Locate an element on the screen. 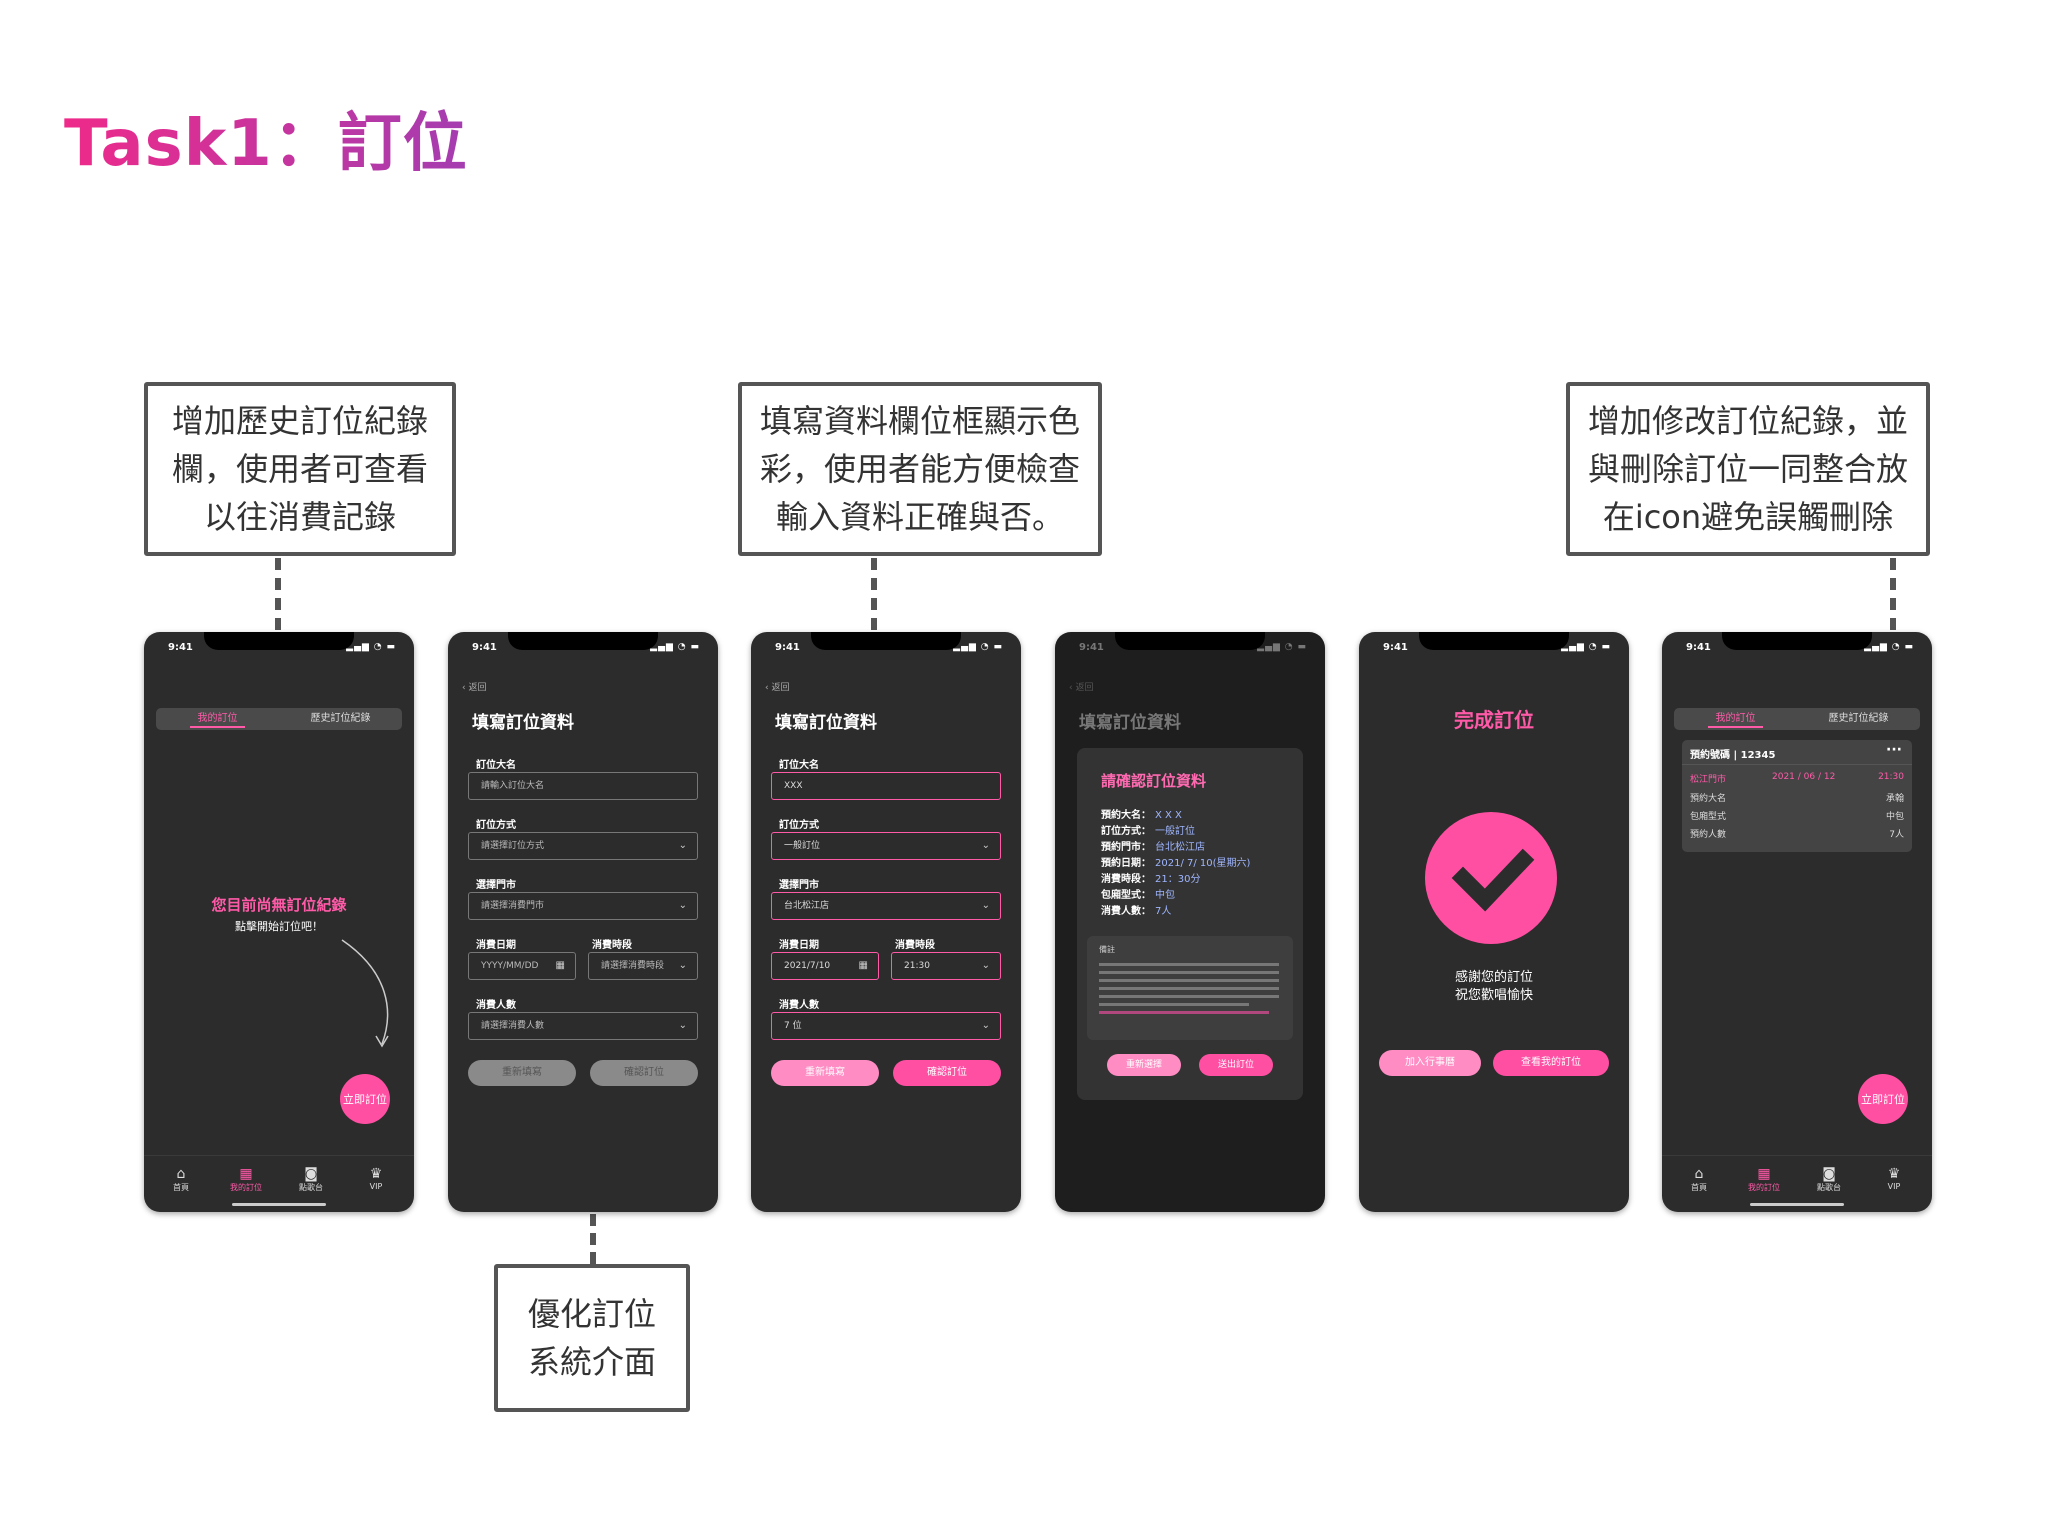 The width and height of the screenshot is (2048, 1536). arrow-icon is located at coordinates (365, 993).